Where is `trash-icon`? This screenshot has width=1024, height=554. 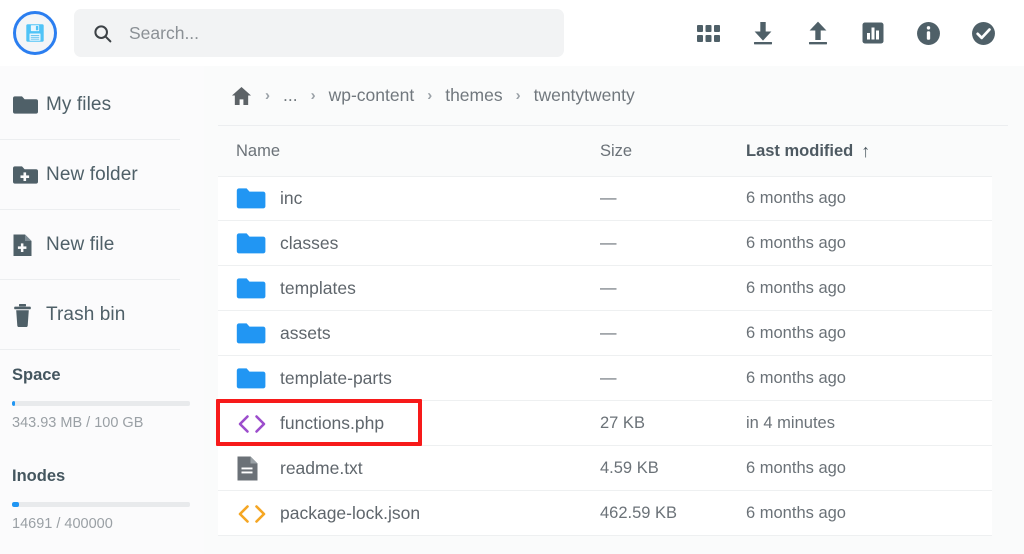
trash-icon is located at coordinates (29, 315).